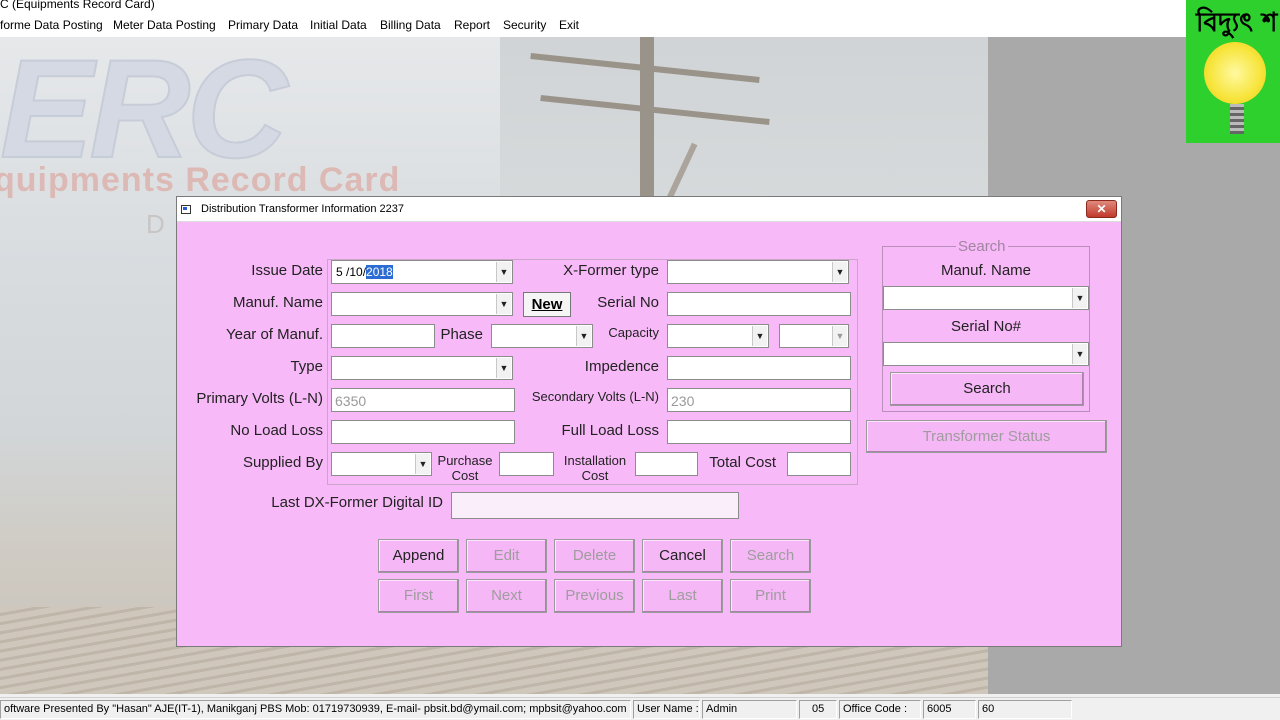  Describe the element at coordinates (611, 270) in the screenshot. I see `xformer-type-label: X-Former type` at that location.